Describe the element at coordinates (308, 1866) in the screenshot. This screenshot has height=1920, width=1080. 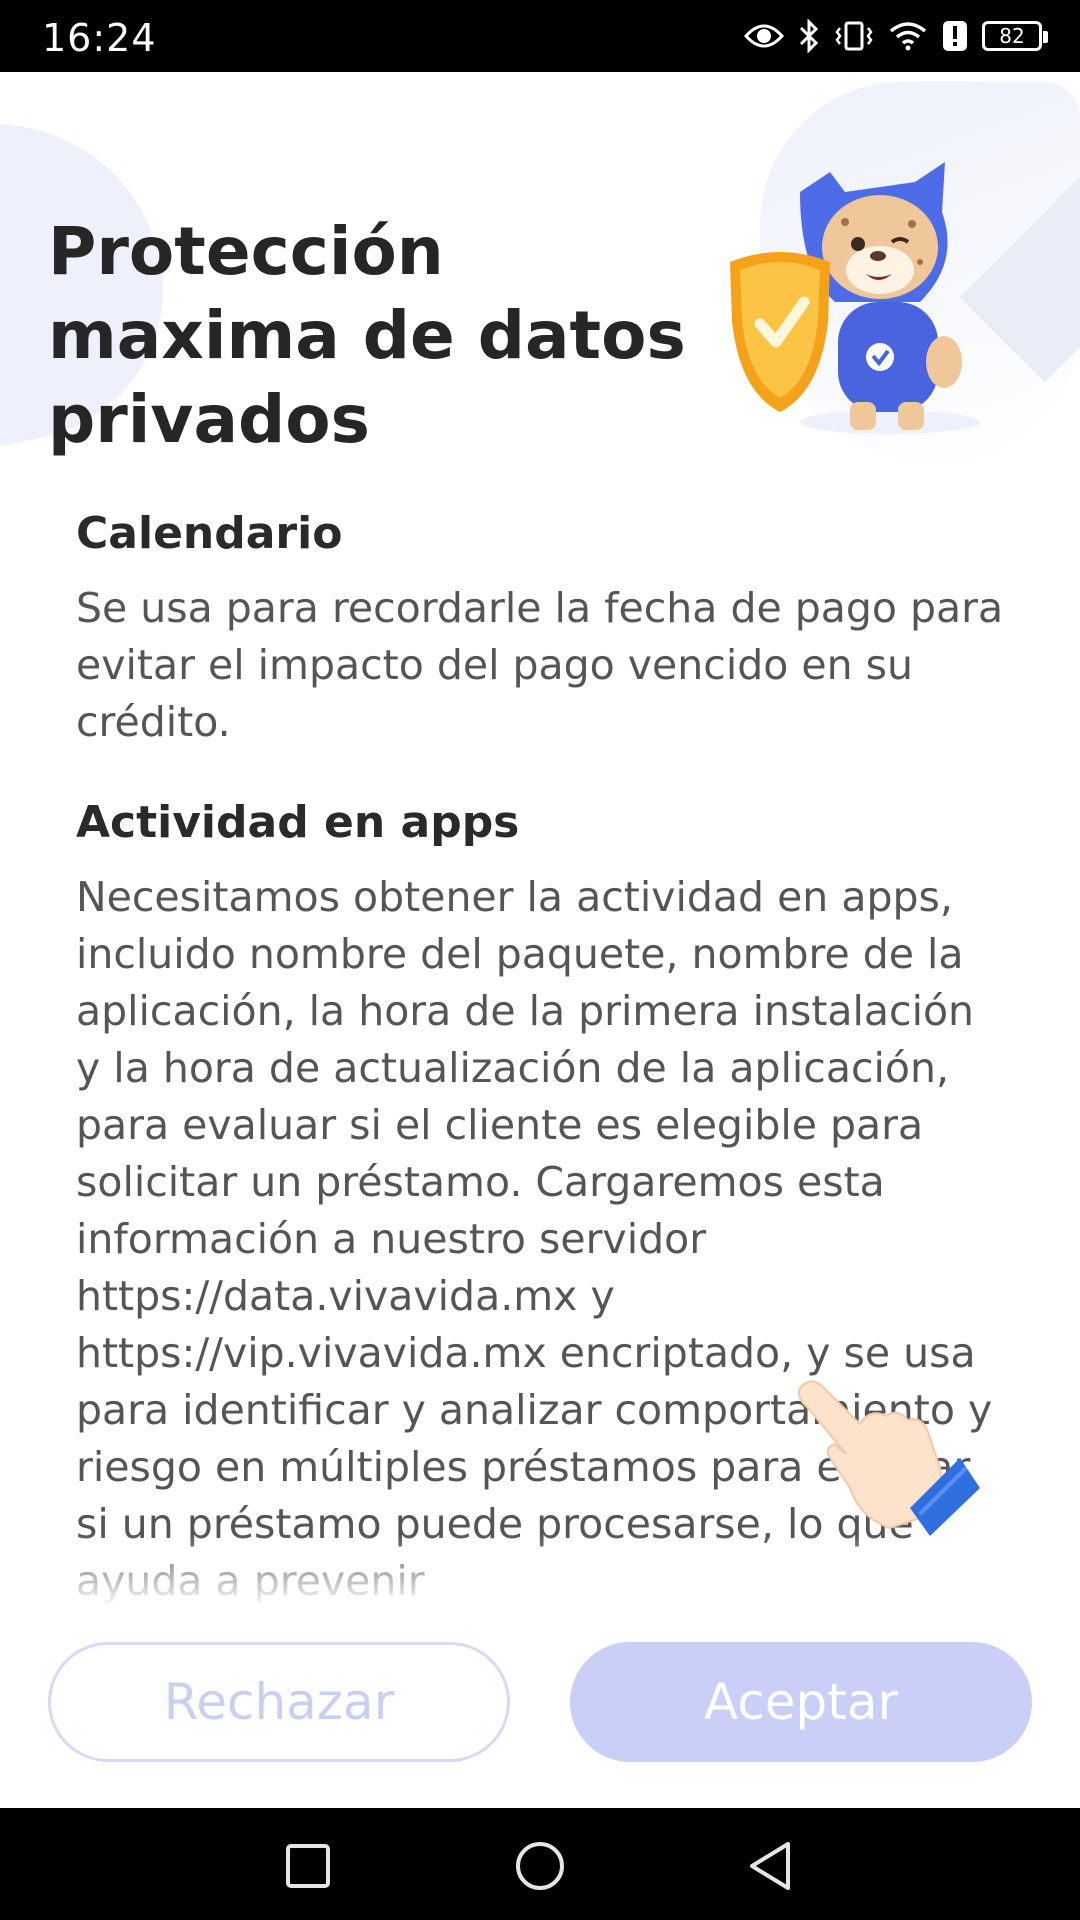
I see `recents-icon` at that location.